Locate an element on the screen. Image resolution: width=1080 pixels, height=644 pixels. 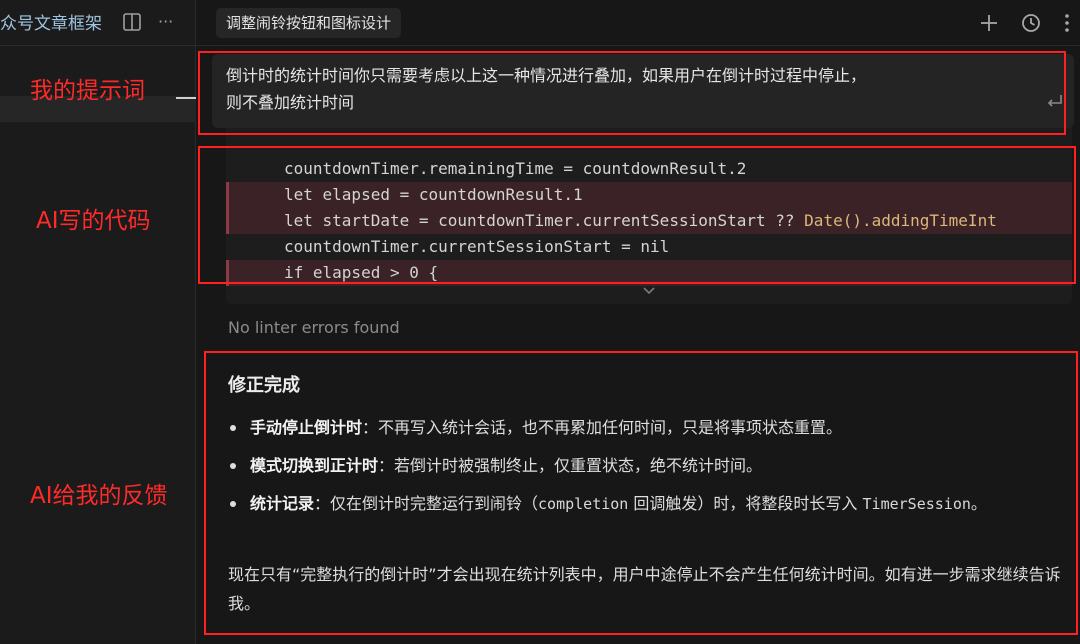
chat-header: 调整闹铃按钮和图标设计 is located at coordinates (638, 23).